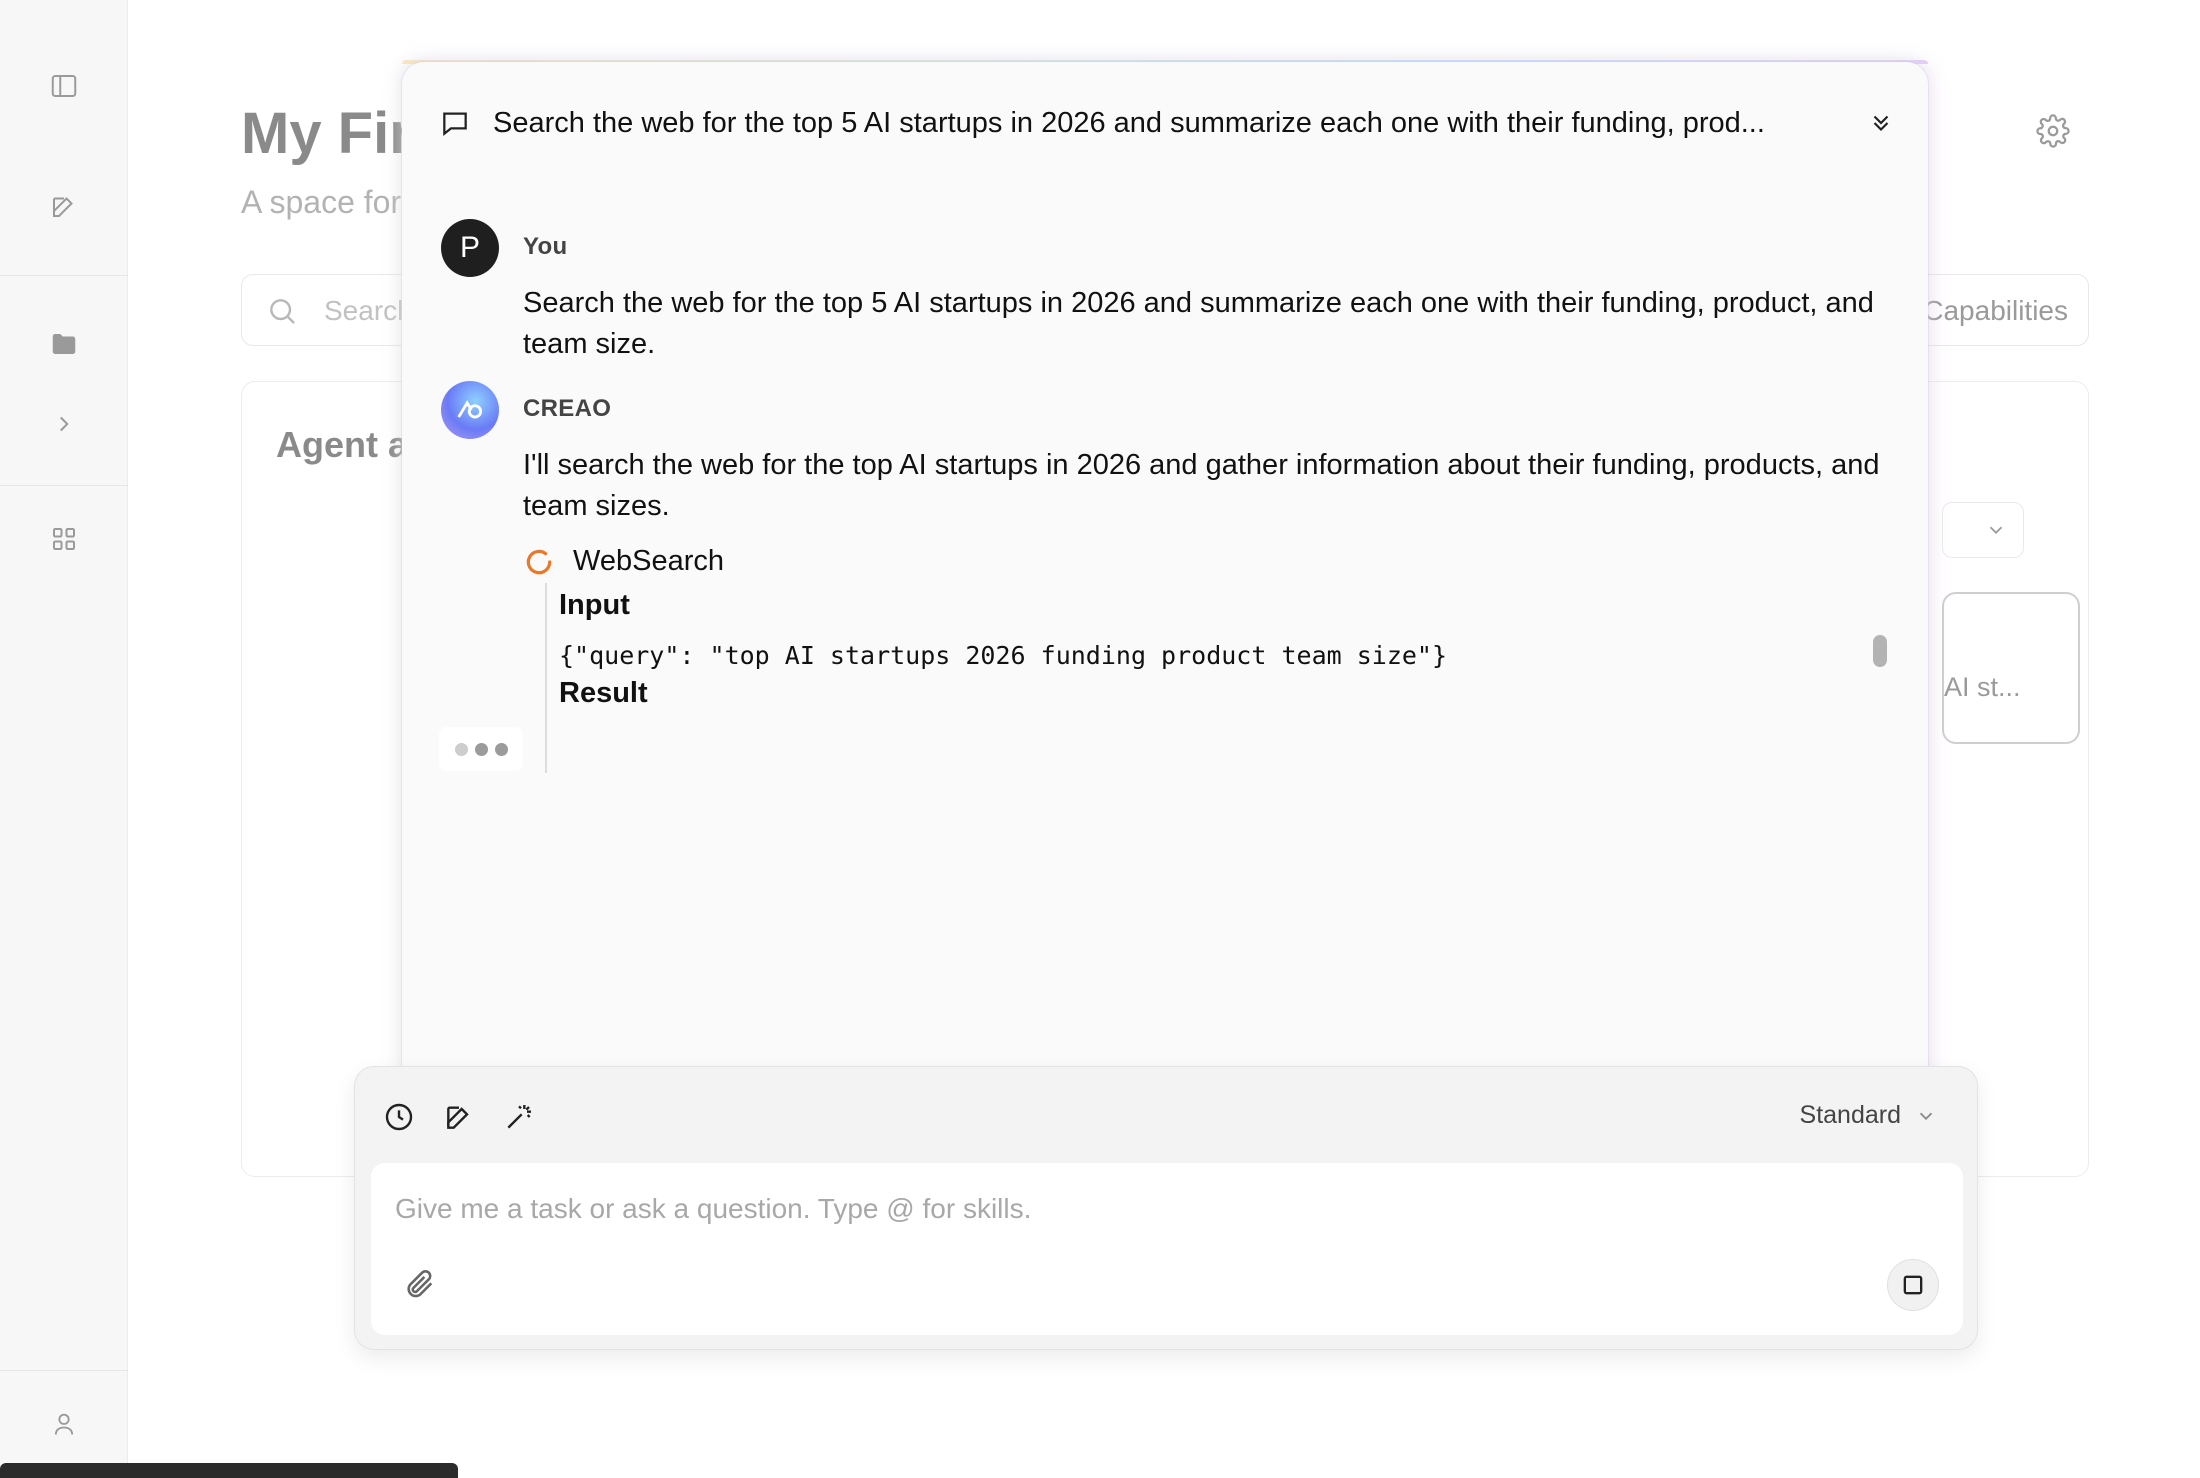  What do you see at coordinates (1880, 651) in the screenshot?
I see `tool-input-scrollbar` at bounding box center [1880, 651].